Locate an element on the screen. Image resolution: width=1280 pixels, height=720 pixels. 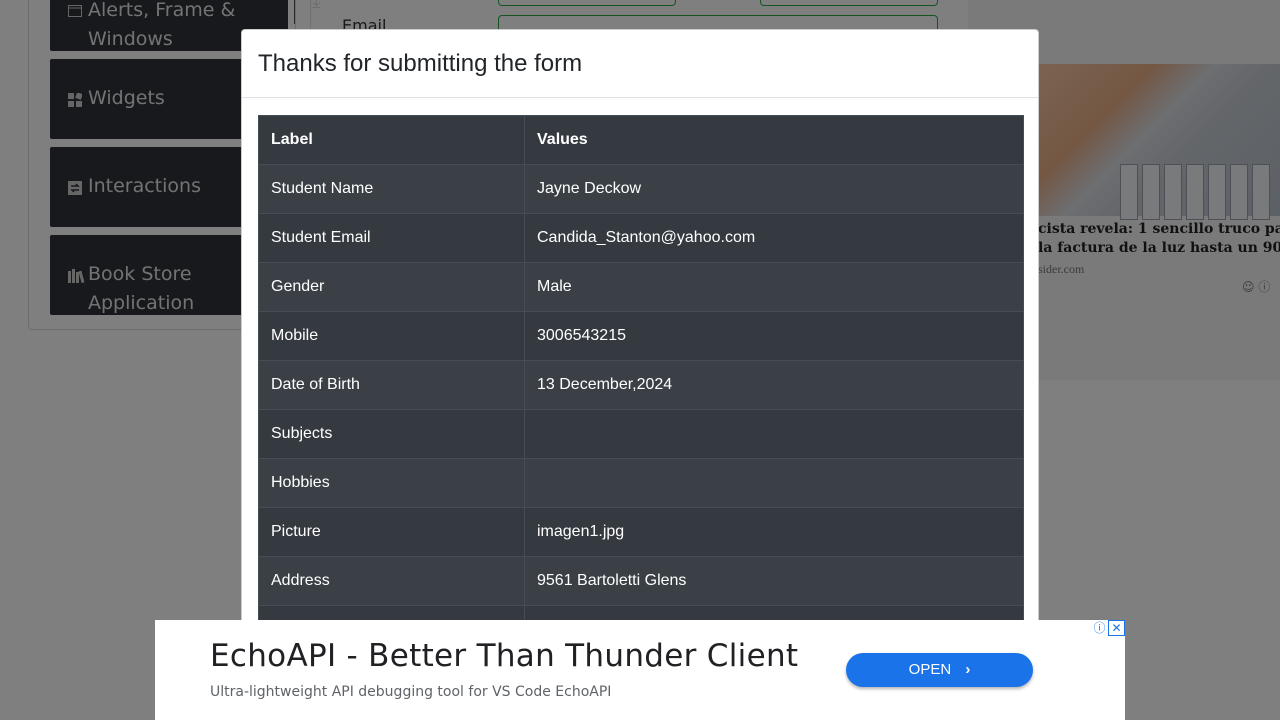
row-label: Picture is located at coordinates (391, 532).